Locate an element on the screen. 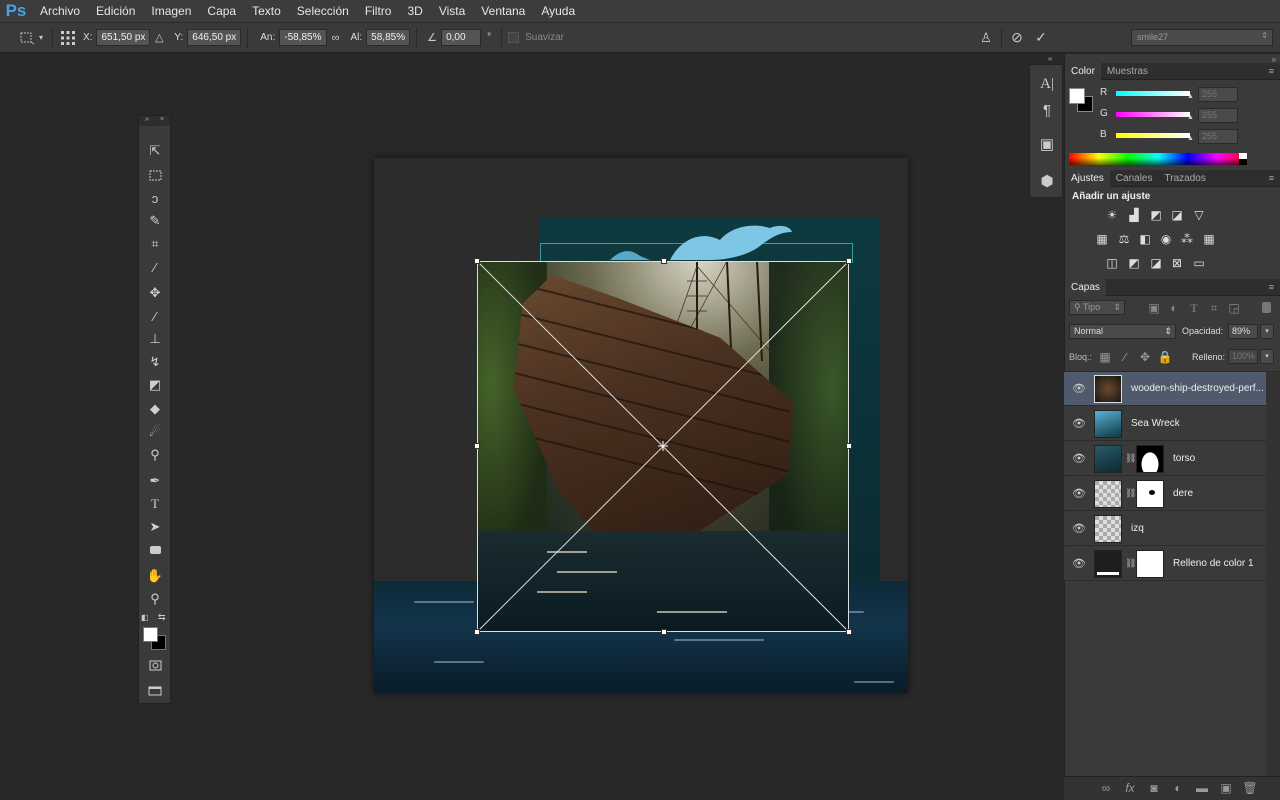 Image resolution: width=1280 pixels, height=800 pixels. layer-name: izq is located at coordinates (1137, 528).